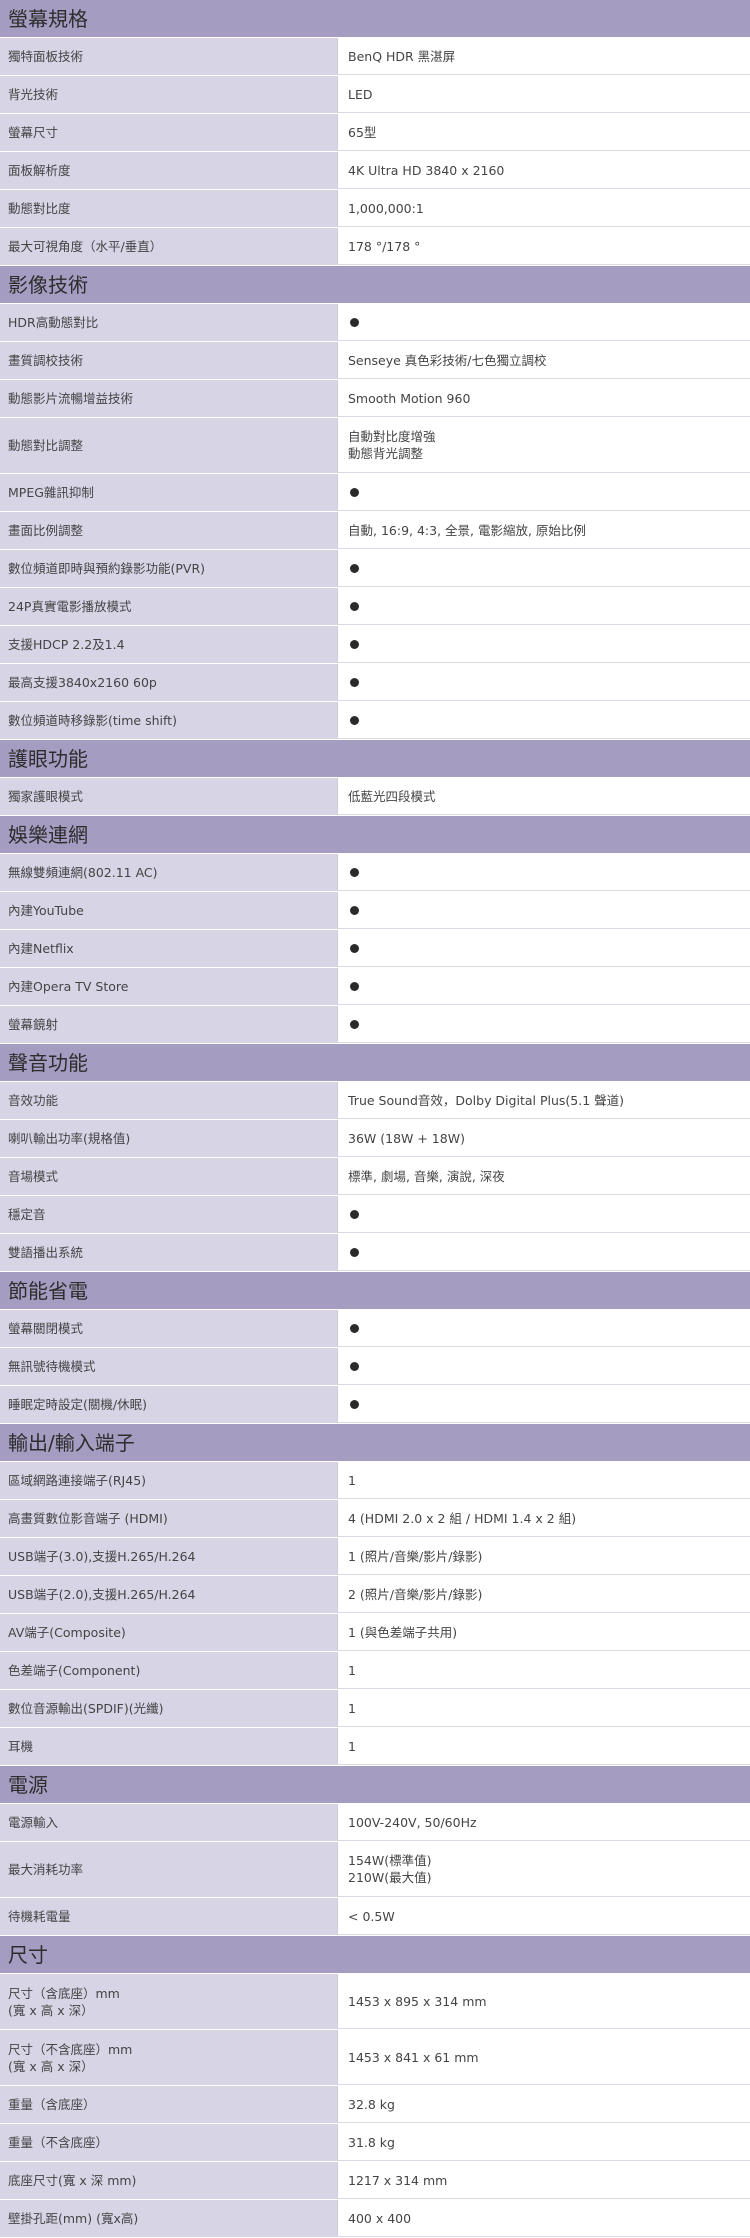  Describe the element at coordinates (168, 1366) in the screenshot. I see `spec-label: 無訊號待機模式` at that location.